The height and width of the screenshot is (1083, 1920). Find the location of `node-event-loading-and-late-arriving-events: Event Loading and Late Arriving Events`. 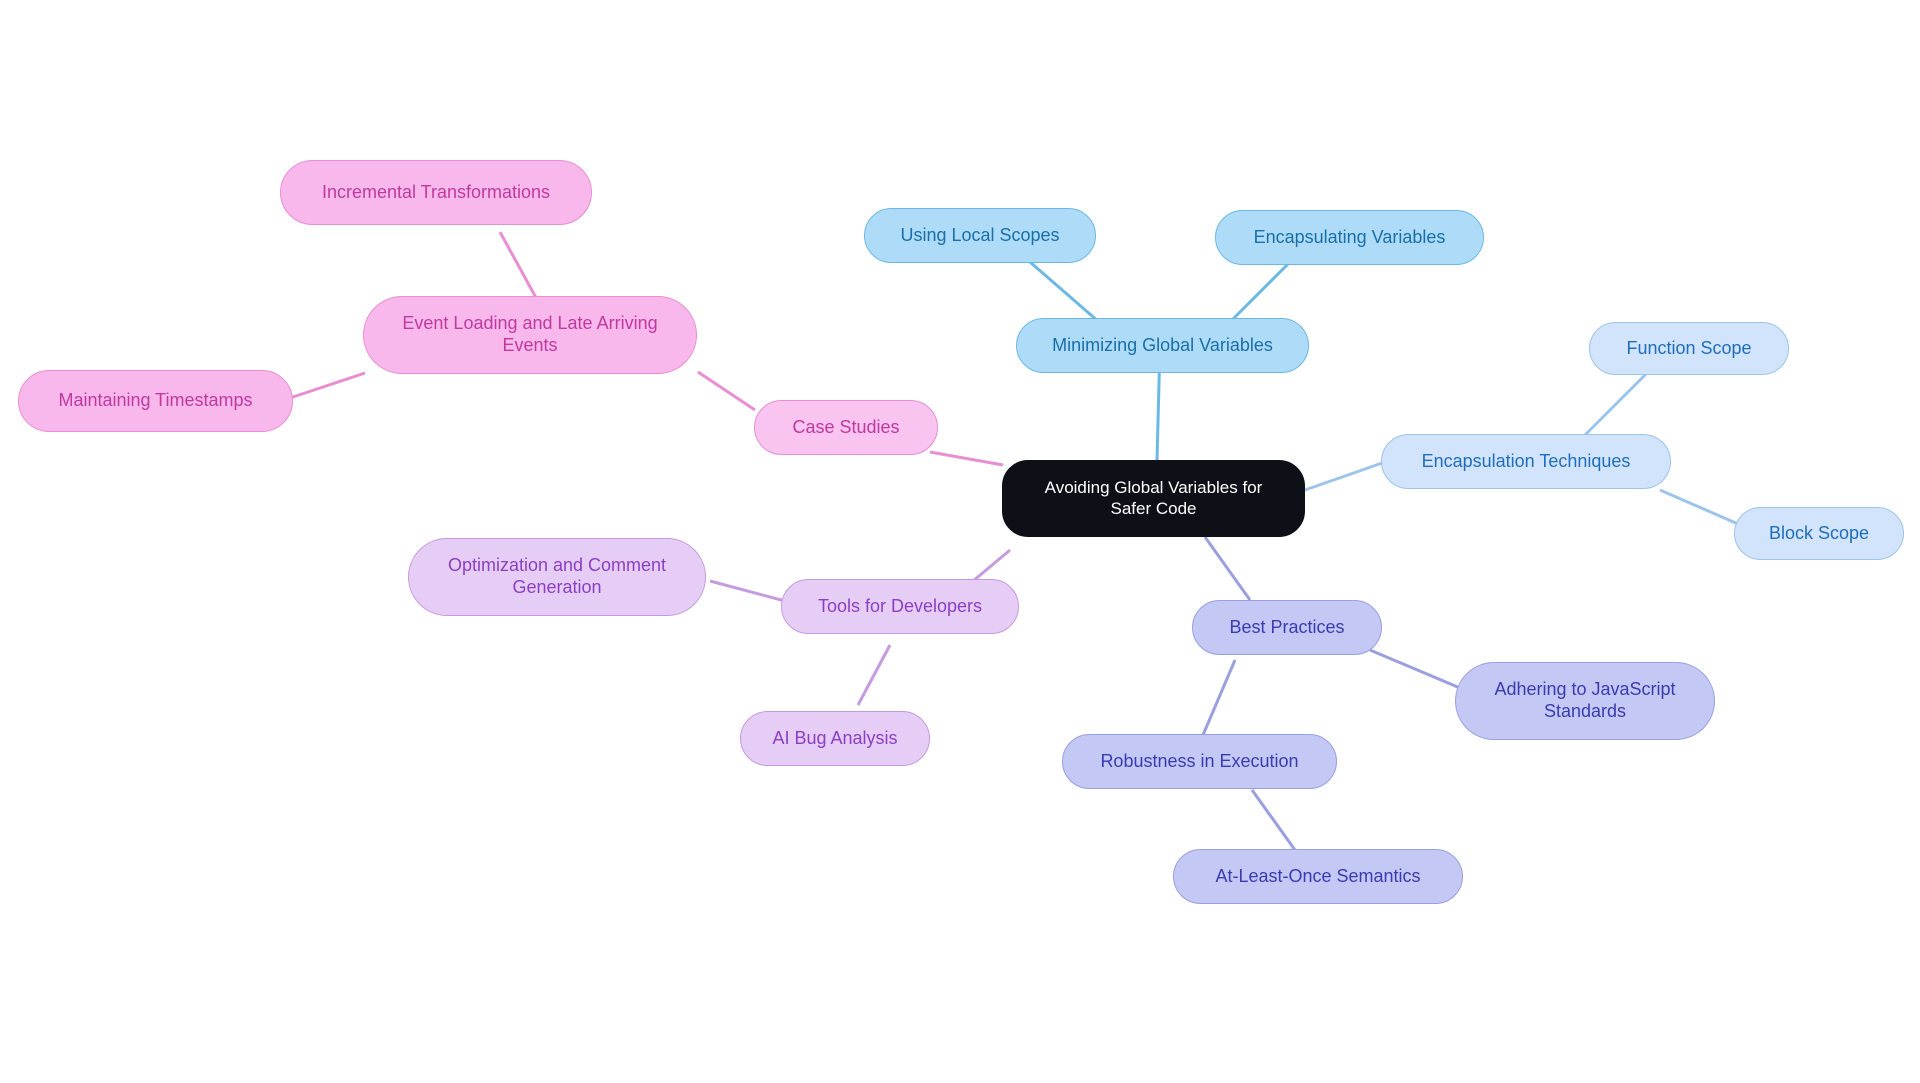

node-event-loading-and-late-arriving-events: Event Loading and Late Arriving Events is located at coordinates (530, 335).